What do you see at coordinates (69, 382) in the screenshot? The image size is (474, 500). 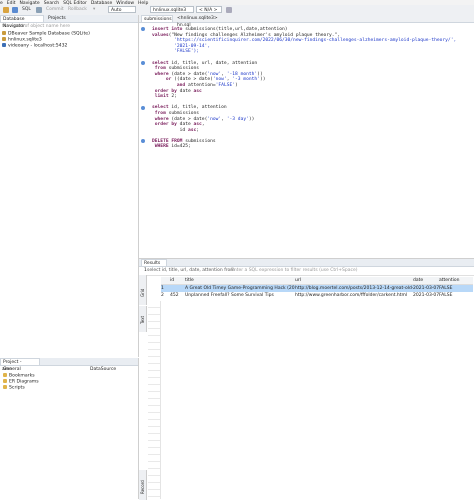 I see `project-tree: Bookmarks ER Diagrams Scripts` at bounding box center [69, 382].